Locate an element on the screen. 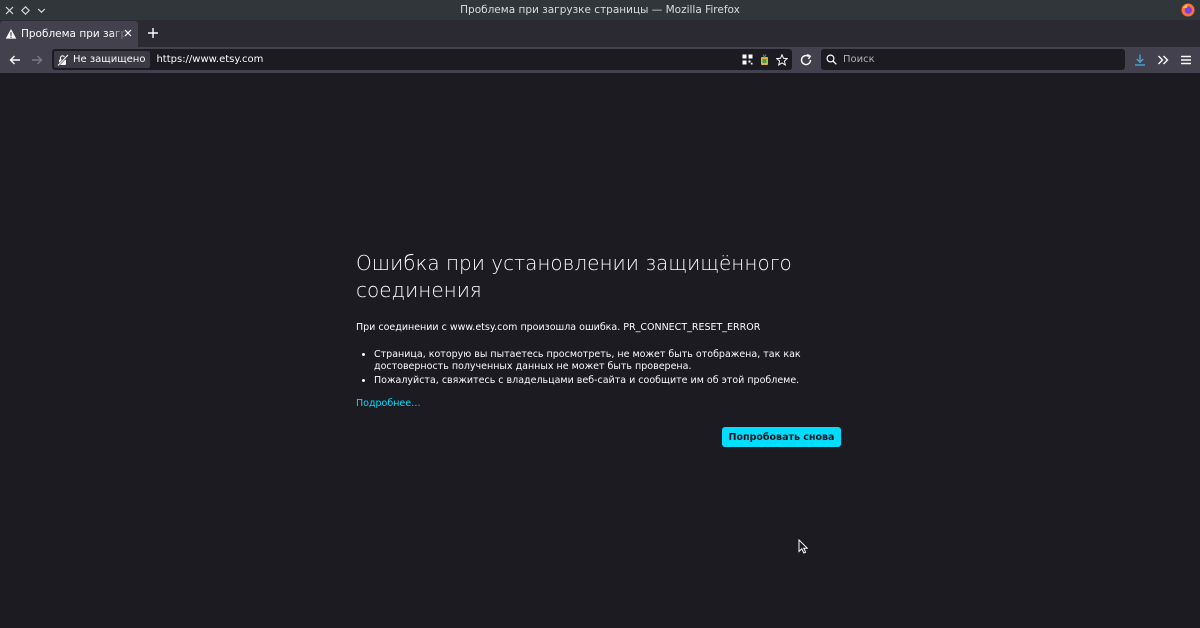 The width and height of the screenshot is (1200, 628). search-input is located at coordinates (978, 59).